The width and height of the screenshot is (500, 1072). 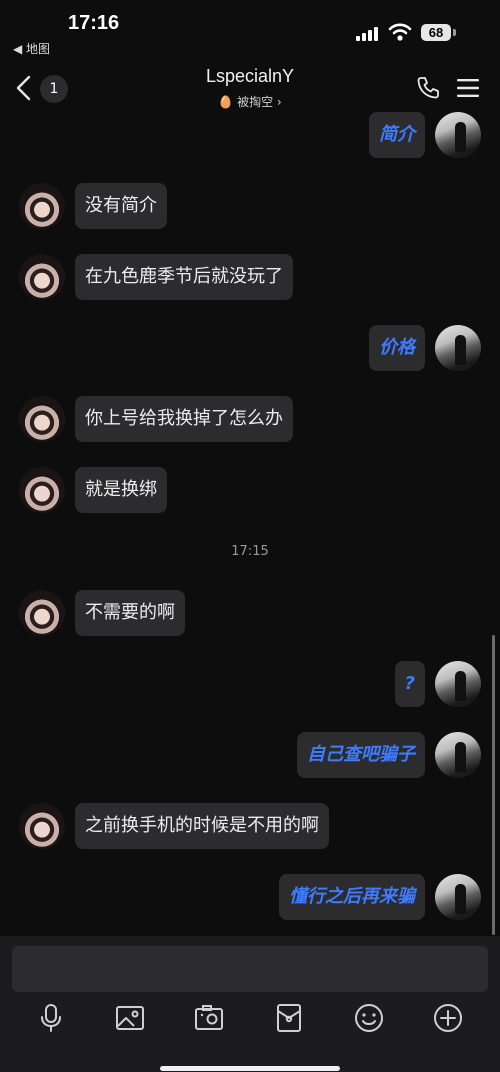 What do you see at coordinates (448, 1018) in the screenshot?
I see `plus-icon` at bounding box center [448, 1018].